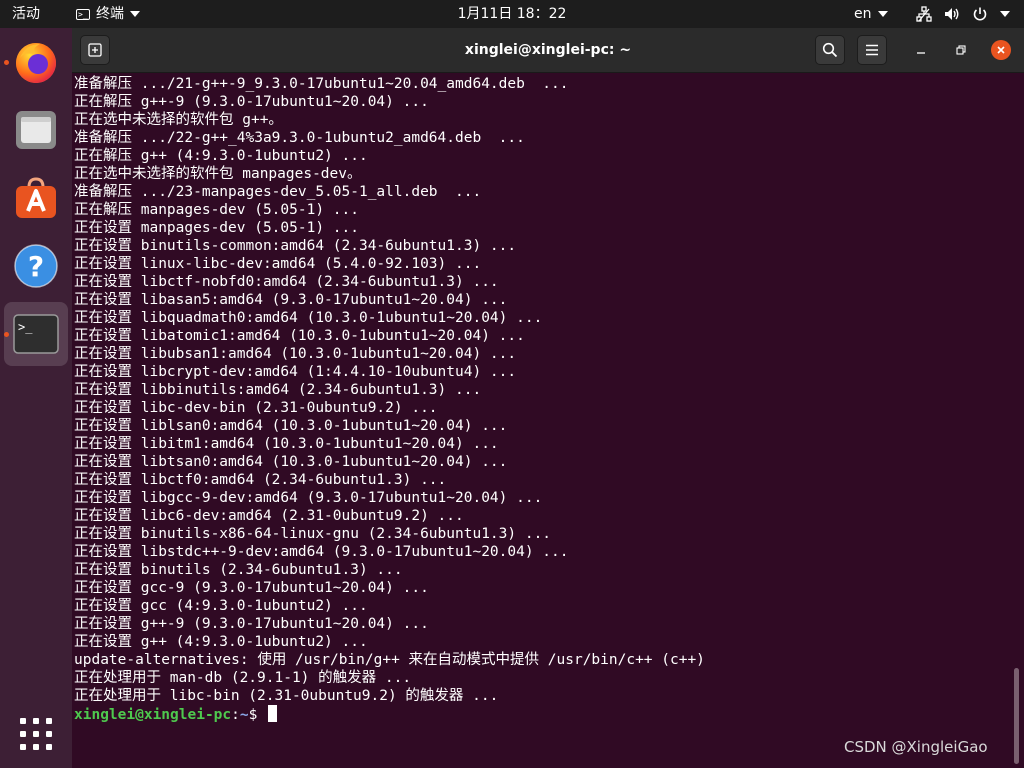  Describe the element at coordinates (921, 50) in the screenshot. I see `minimize-button` at that location.